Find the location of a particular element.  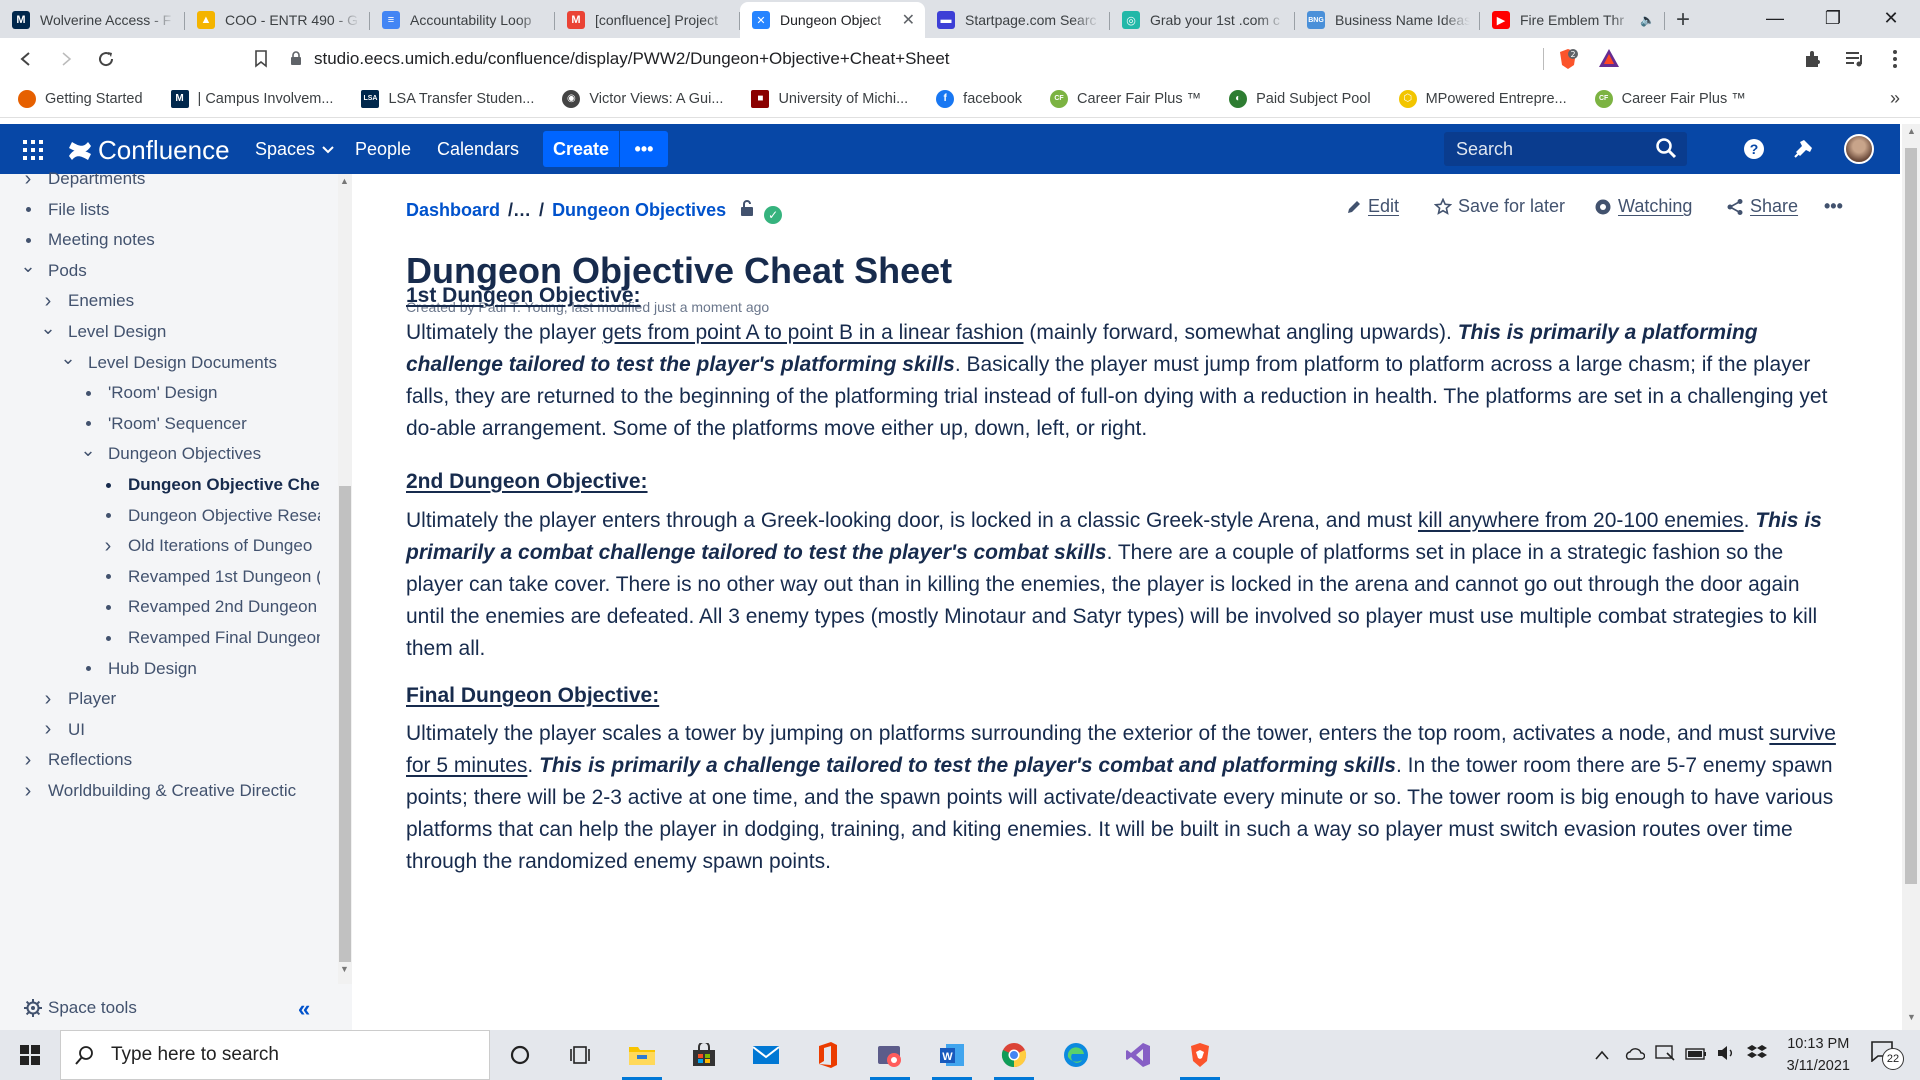

new-tab-button: + is located at coordinates (1683, 20).